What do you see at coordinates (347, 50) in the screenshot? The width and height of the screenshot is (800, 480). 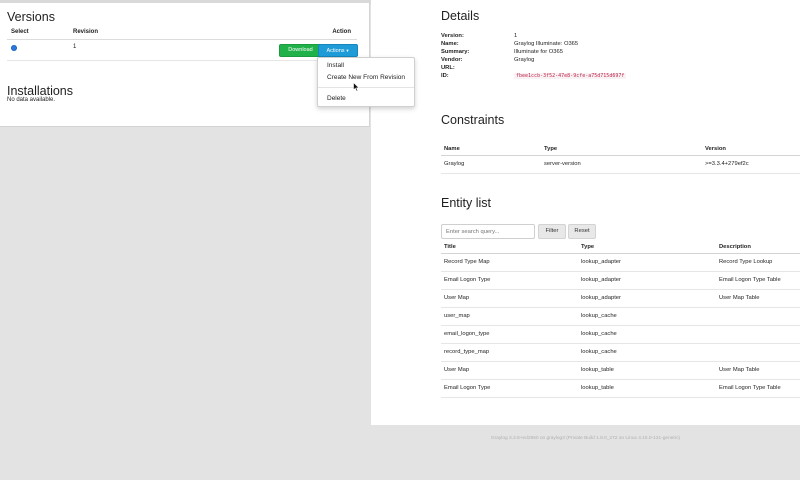 I see `caret-down-icon: ▼` at bounding box center [347, 50].